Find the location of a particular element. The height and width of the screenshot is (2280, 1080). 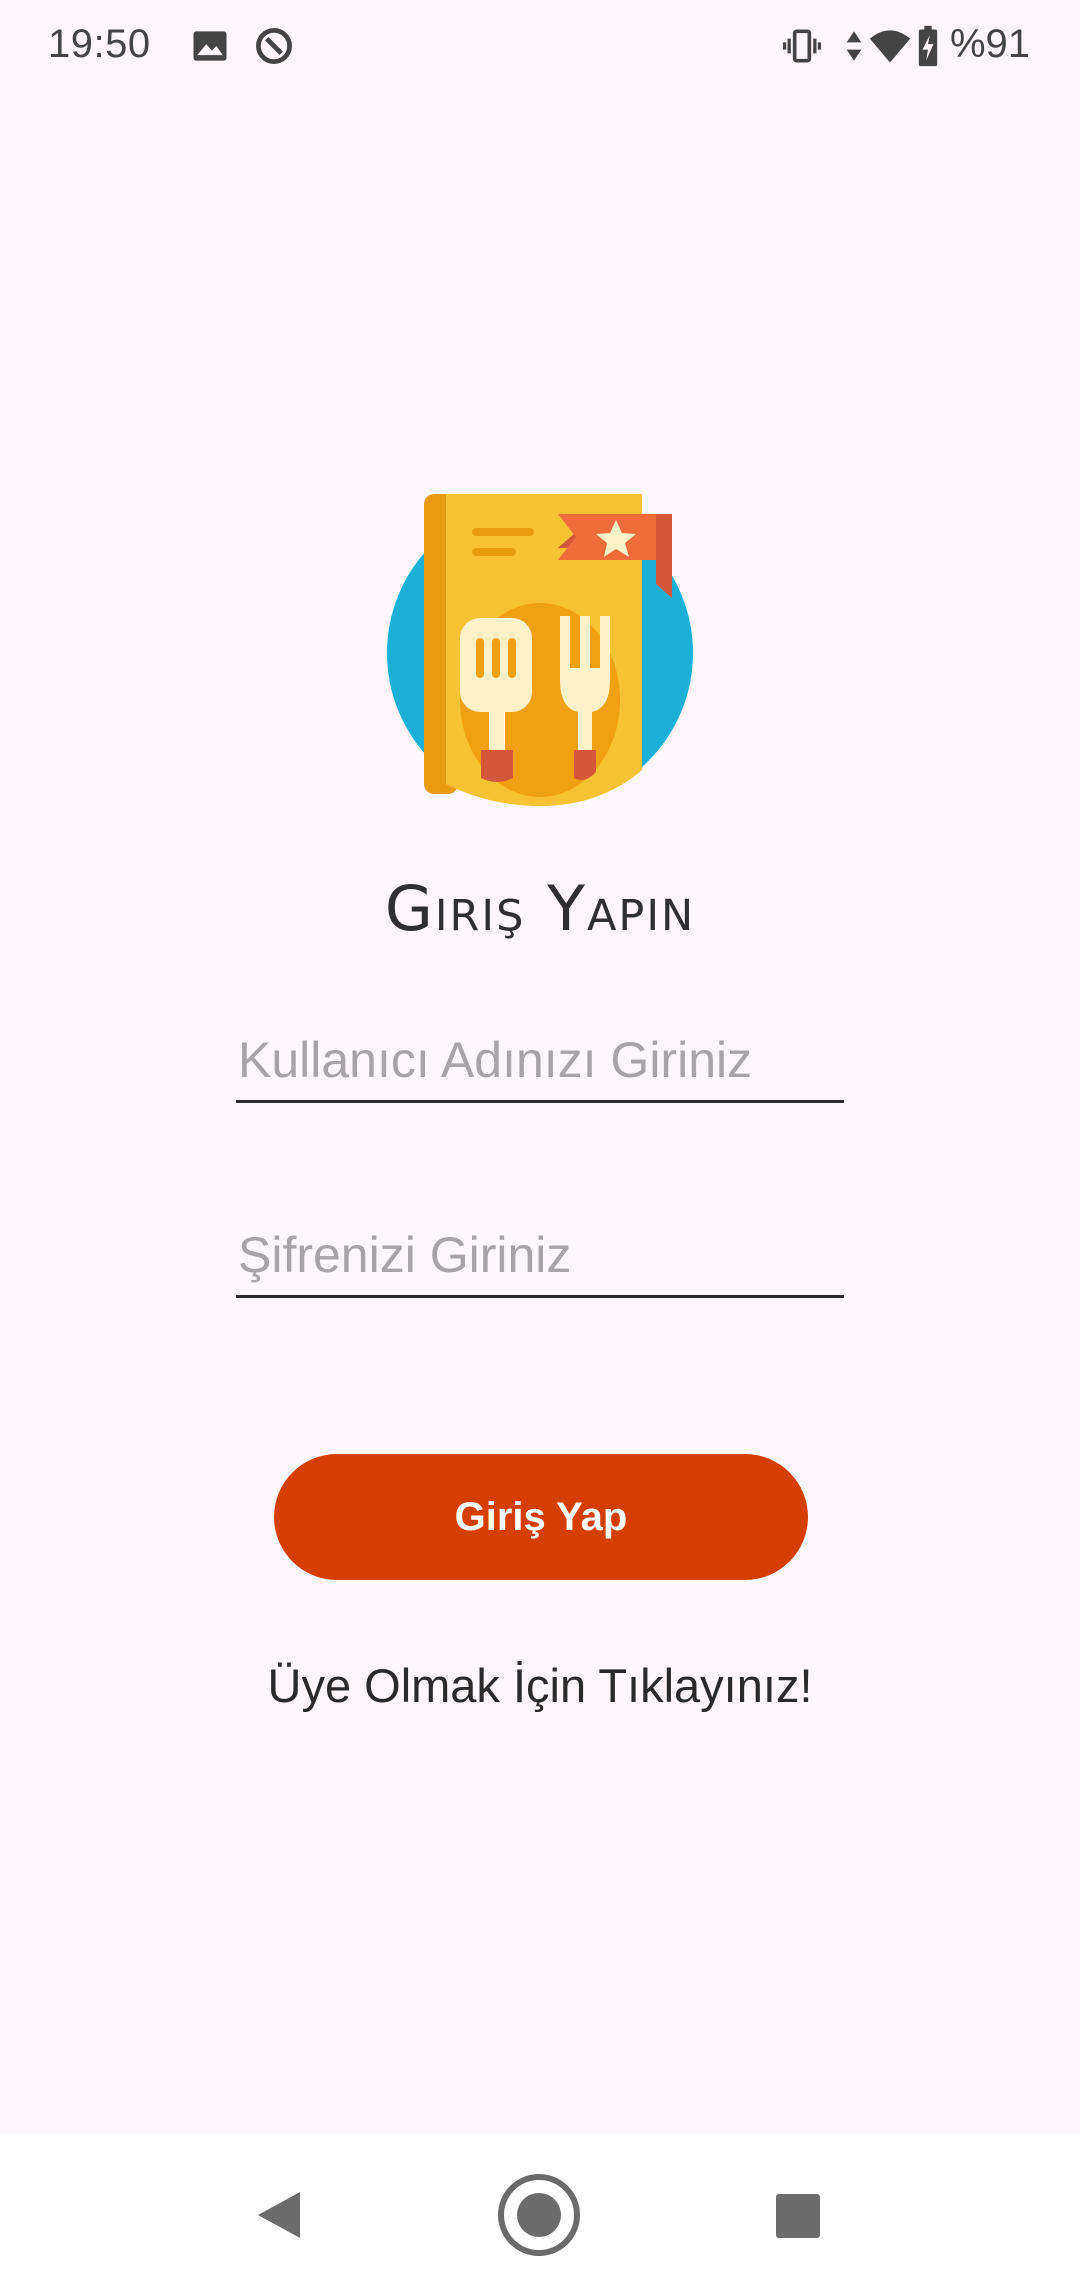

password-field is located at coordinates (540, 1256).